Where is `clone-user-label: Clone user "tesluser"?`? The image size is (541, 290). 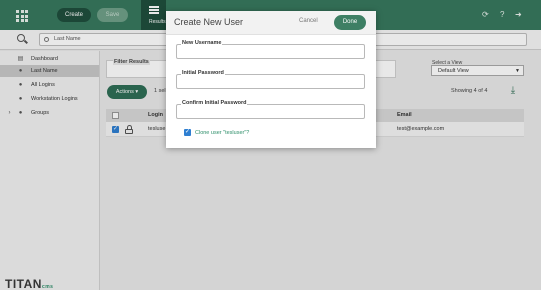 clone-user-label: Clone user "tesluser"? is located at coordinates (222, 133).